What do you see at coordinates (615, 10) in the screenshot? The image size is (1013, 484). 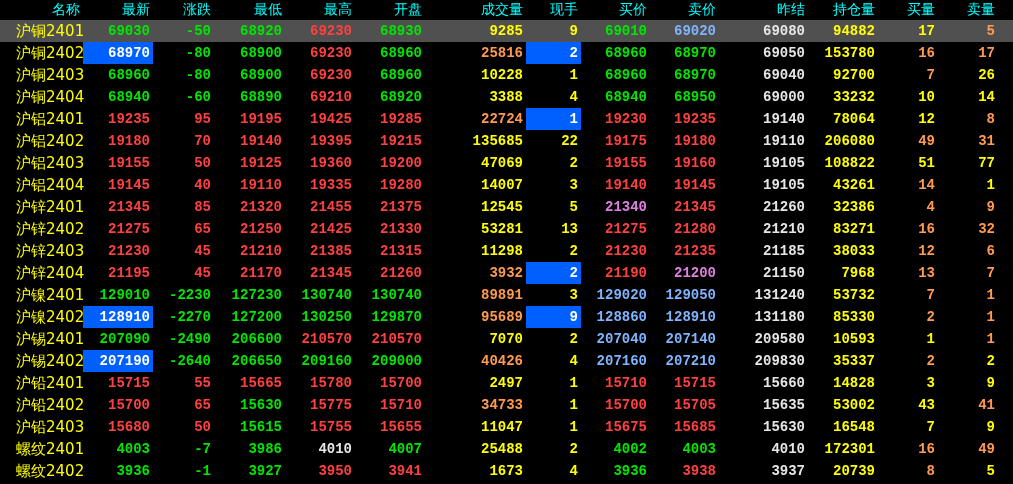 I see `column-header: 买价` at bounding box center [615, 10].